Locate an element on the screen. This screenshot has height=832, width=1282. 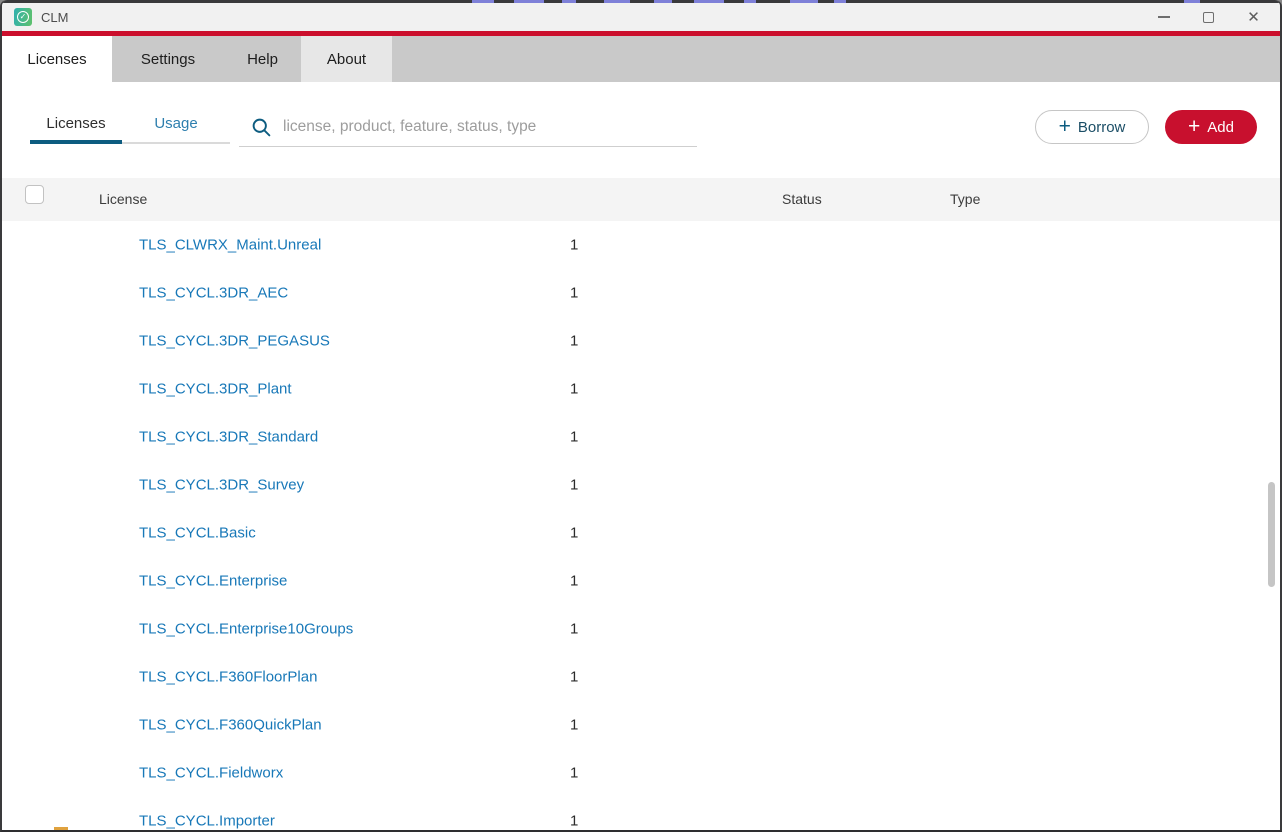
table-row: TLS_CYCL.3DR_Plant 1 is located at coordinates (641, 389).